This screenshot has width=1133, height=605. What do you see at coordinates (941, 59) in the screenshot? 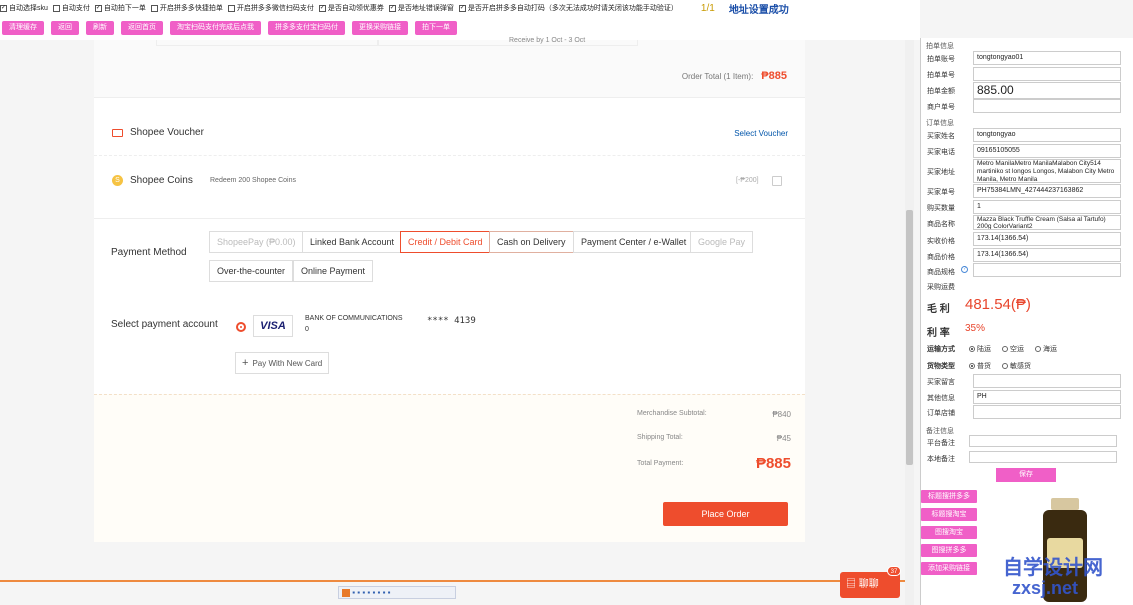
I see `account-label: 拍单账号` at bounding box center [941, 59].